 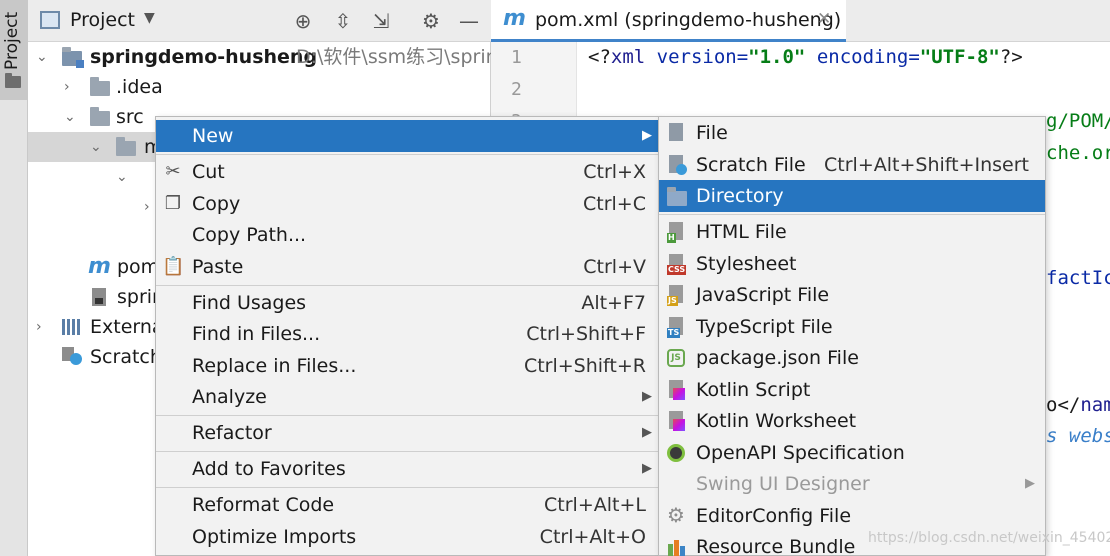 I want to click on project-tool-tab: Project, so click(x=14, y=50).